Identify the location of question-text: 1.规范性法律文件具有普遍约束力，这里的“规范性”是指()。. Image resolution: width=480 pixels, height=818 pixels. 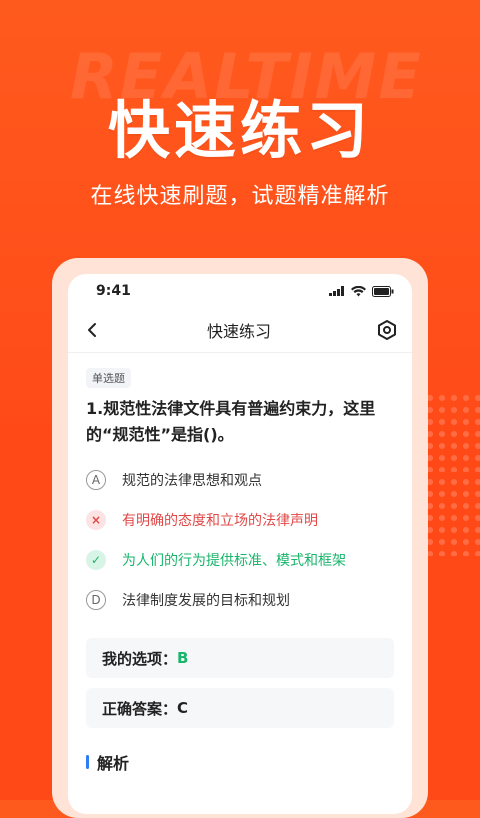
(231, 421).